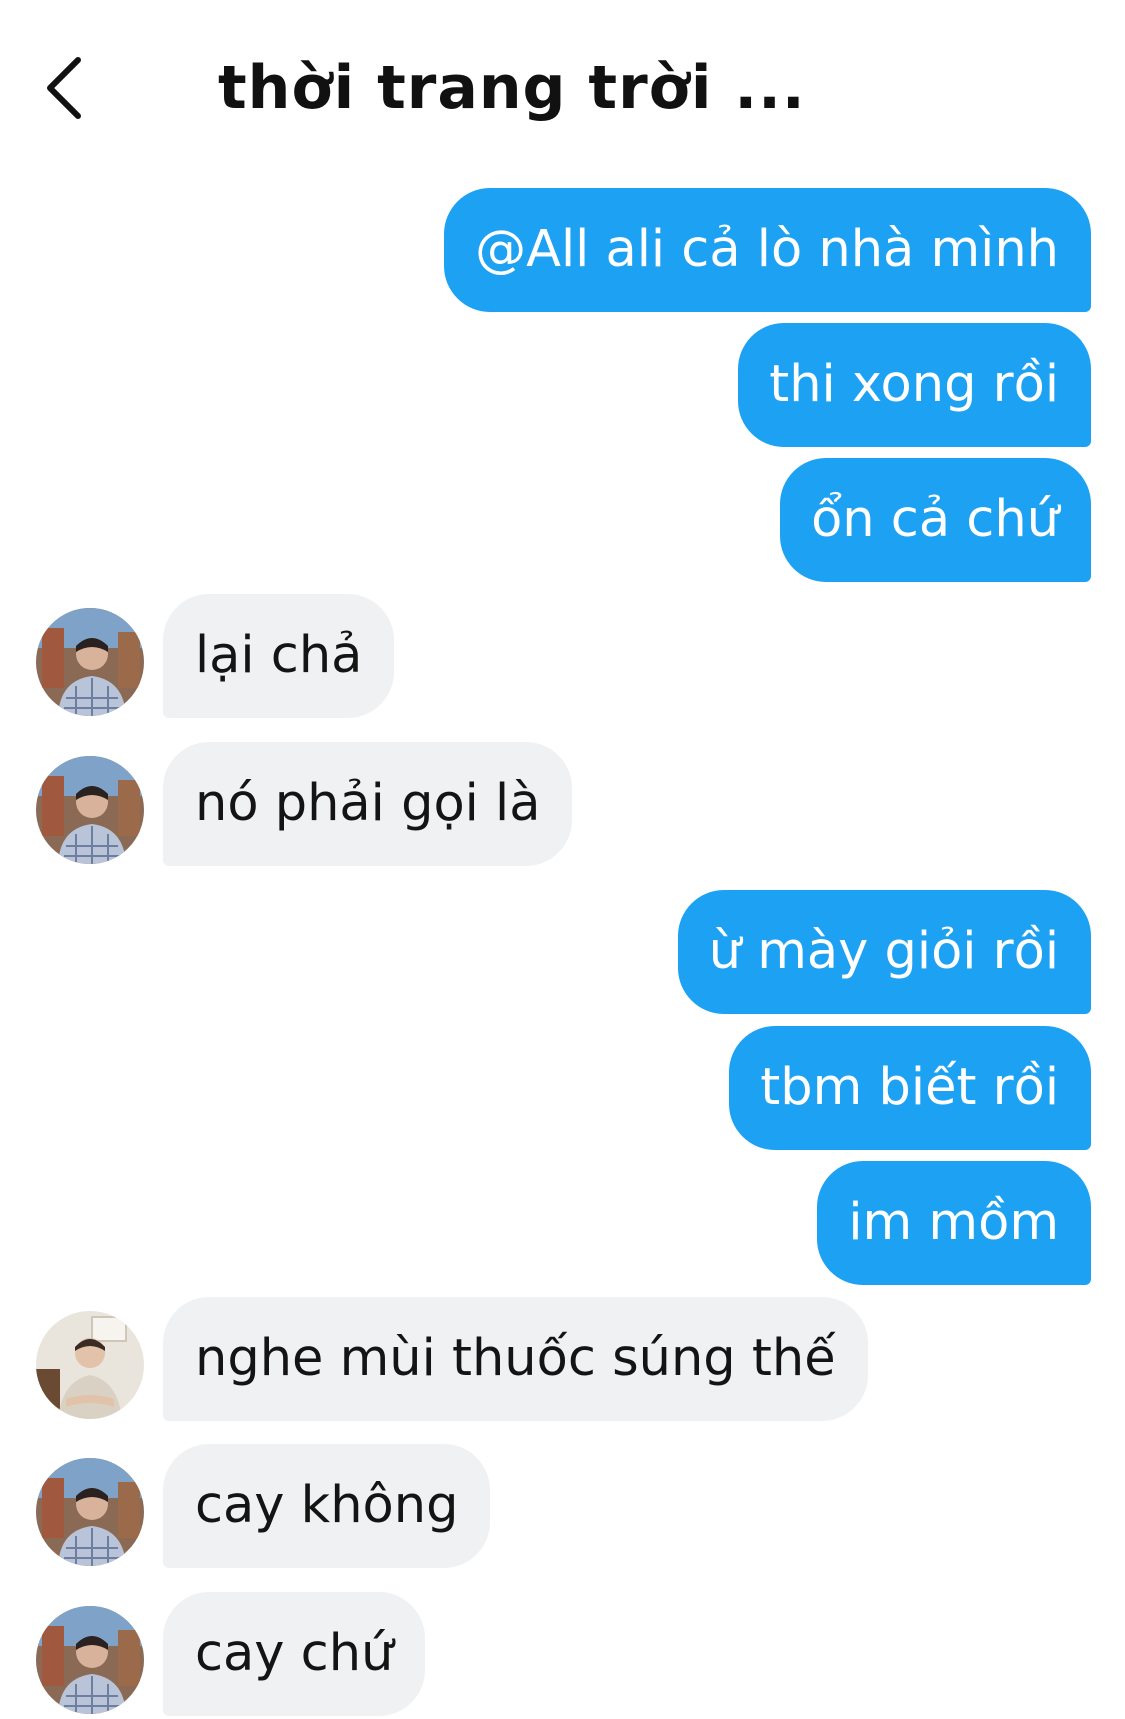  I want to click on outgoing-message-bubble: thi xong rồi, so click(914, 385).